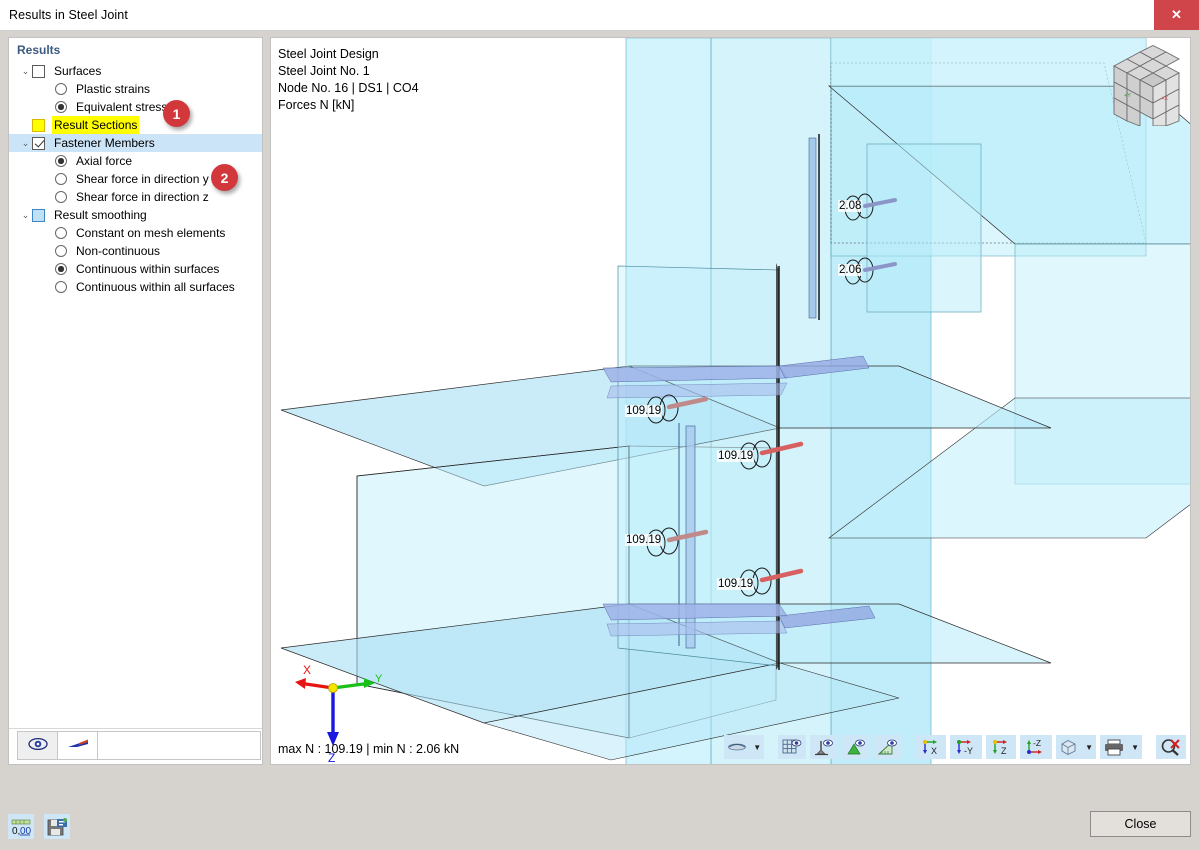 The width and height of the screenshot is (1199, 850). What do you see at coordinates (824, 747) in the screenshot?
I see `supports-visibility-icon` at bounding box center [824, 747].